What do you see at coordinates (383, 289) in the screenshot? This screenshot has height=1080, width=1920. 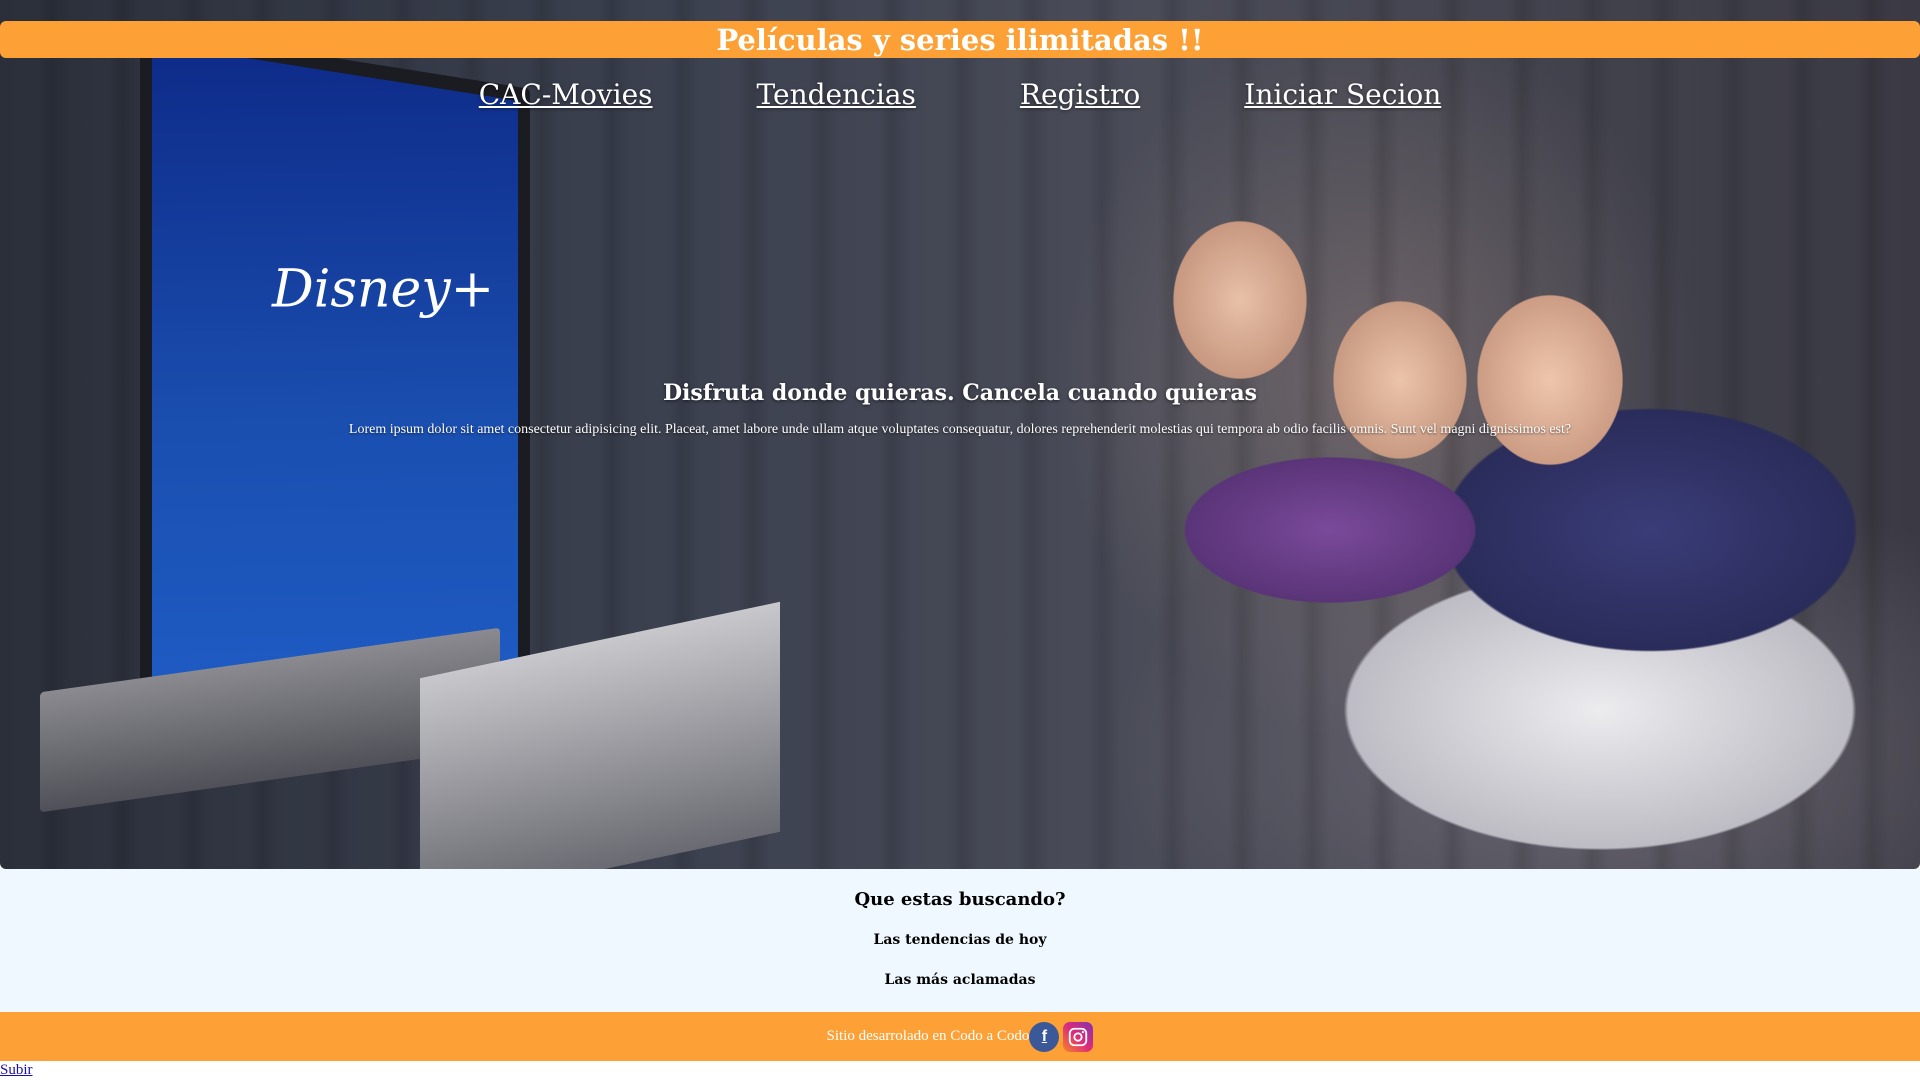 I see `disney-plus-logo: Disney+` at bounding box center [383, 289].